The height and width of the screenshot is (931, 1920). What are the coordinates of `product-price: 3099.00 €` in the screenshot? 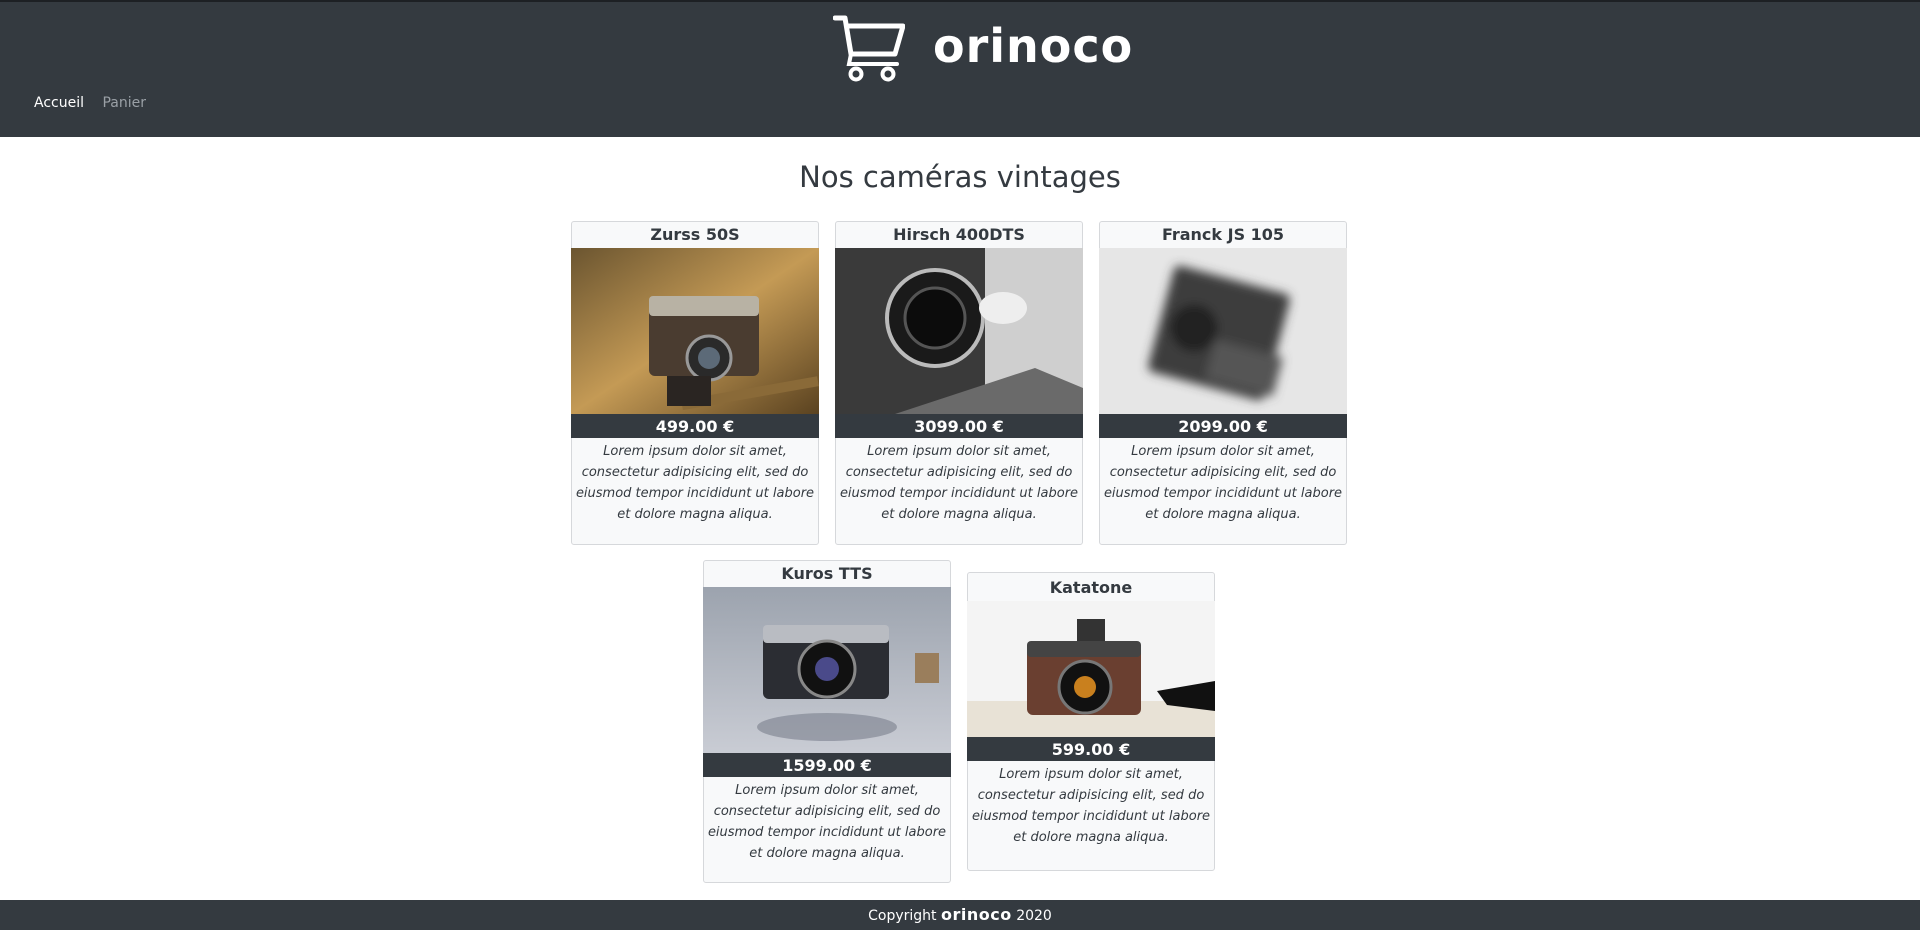 It's located at (959, 426).